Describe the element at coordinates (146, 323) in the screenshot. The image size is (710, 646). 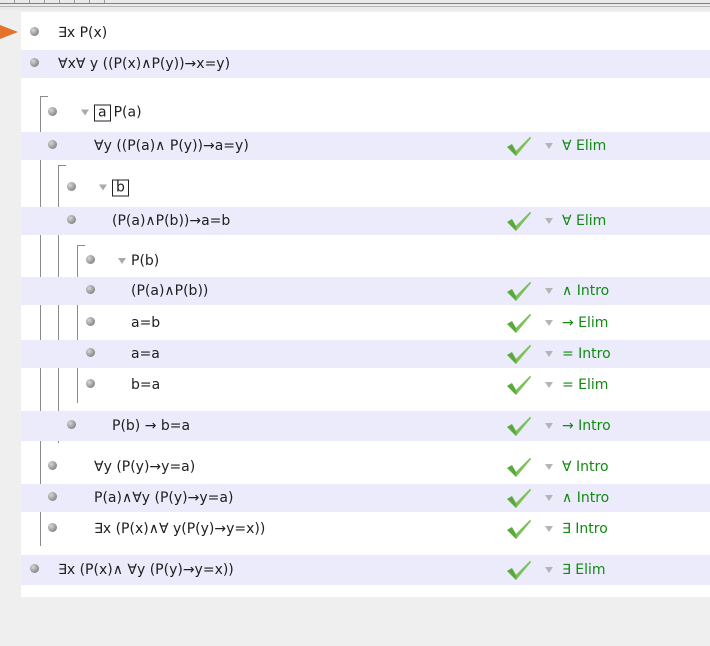
I see `formula: a=b` at that location.